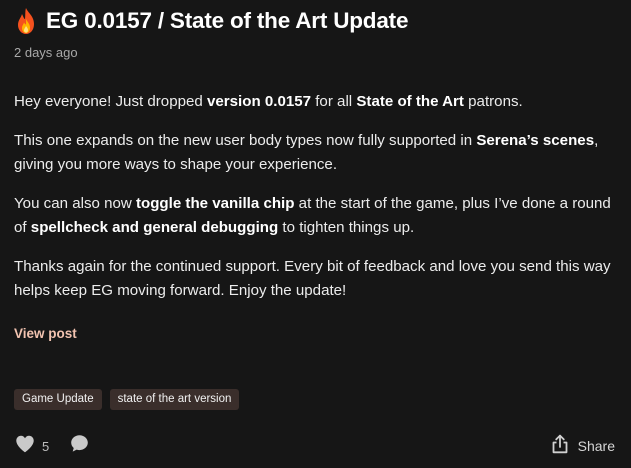  I want to click on post-header: EG 0.0157 / State of the Art Update, so click(315, 21).